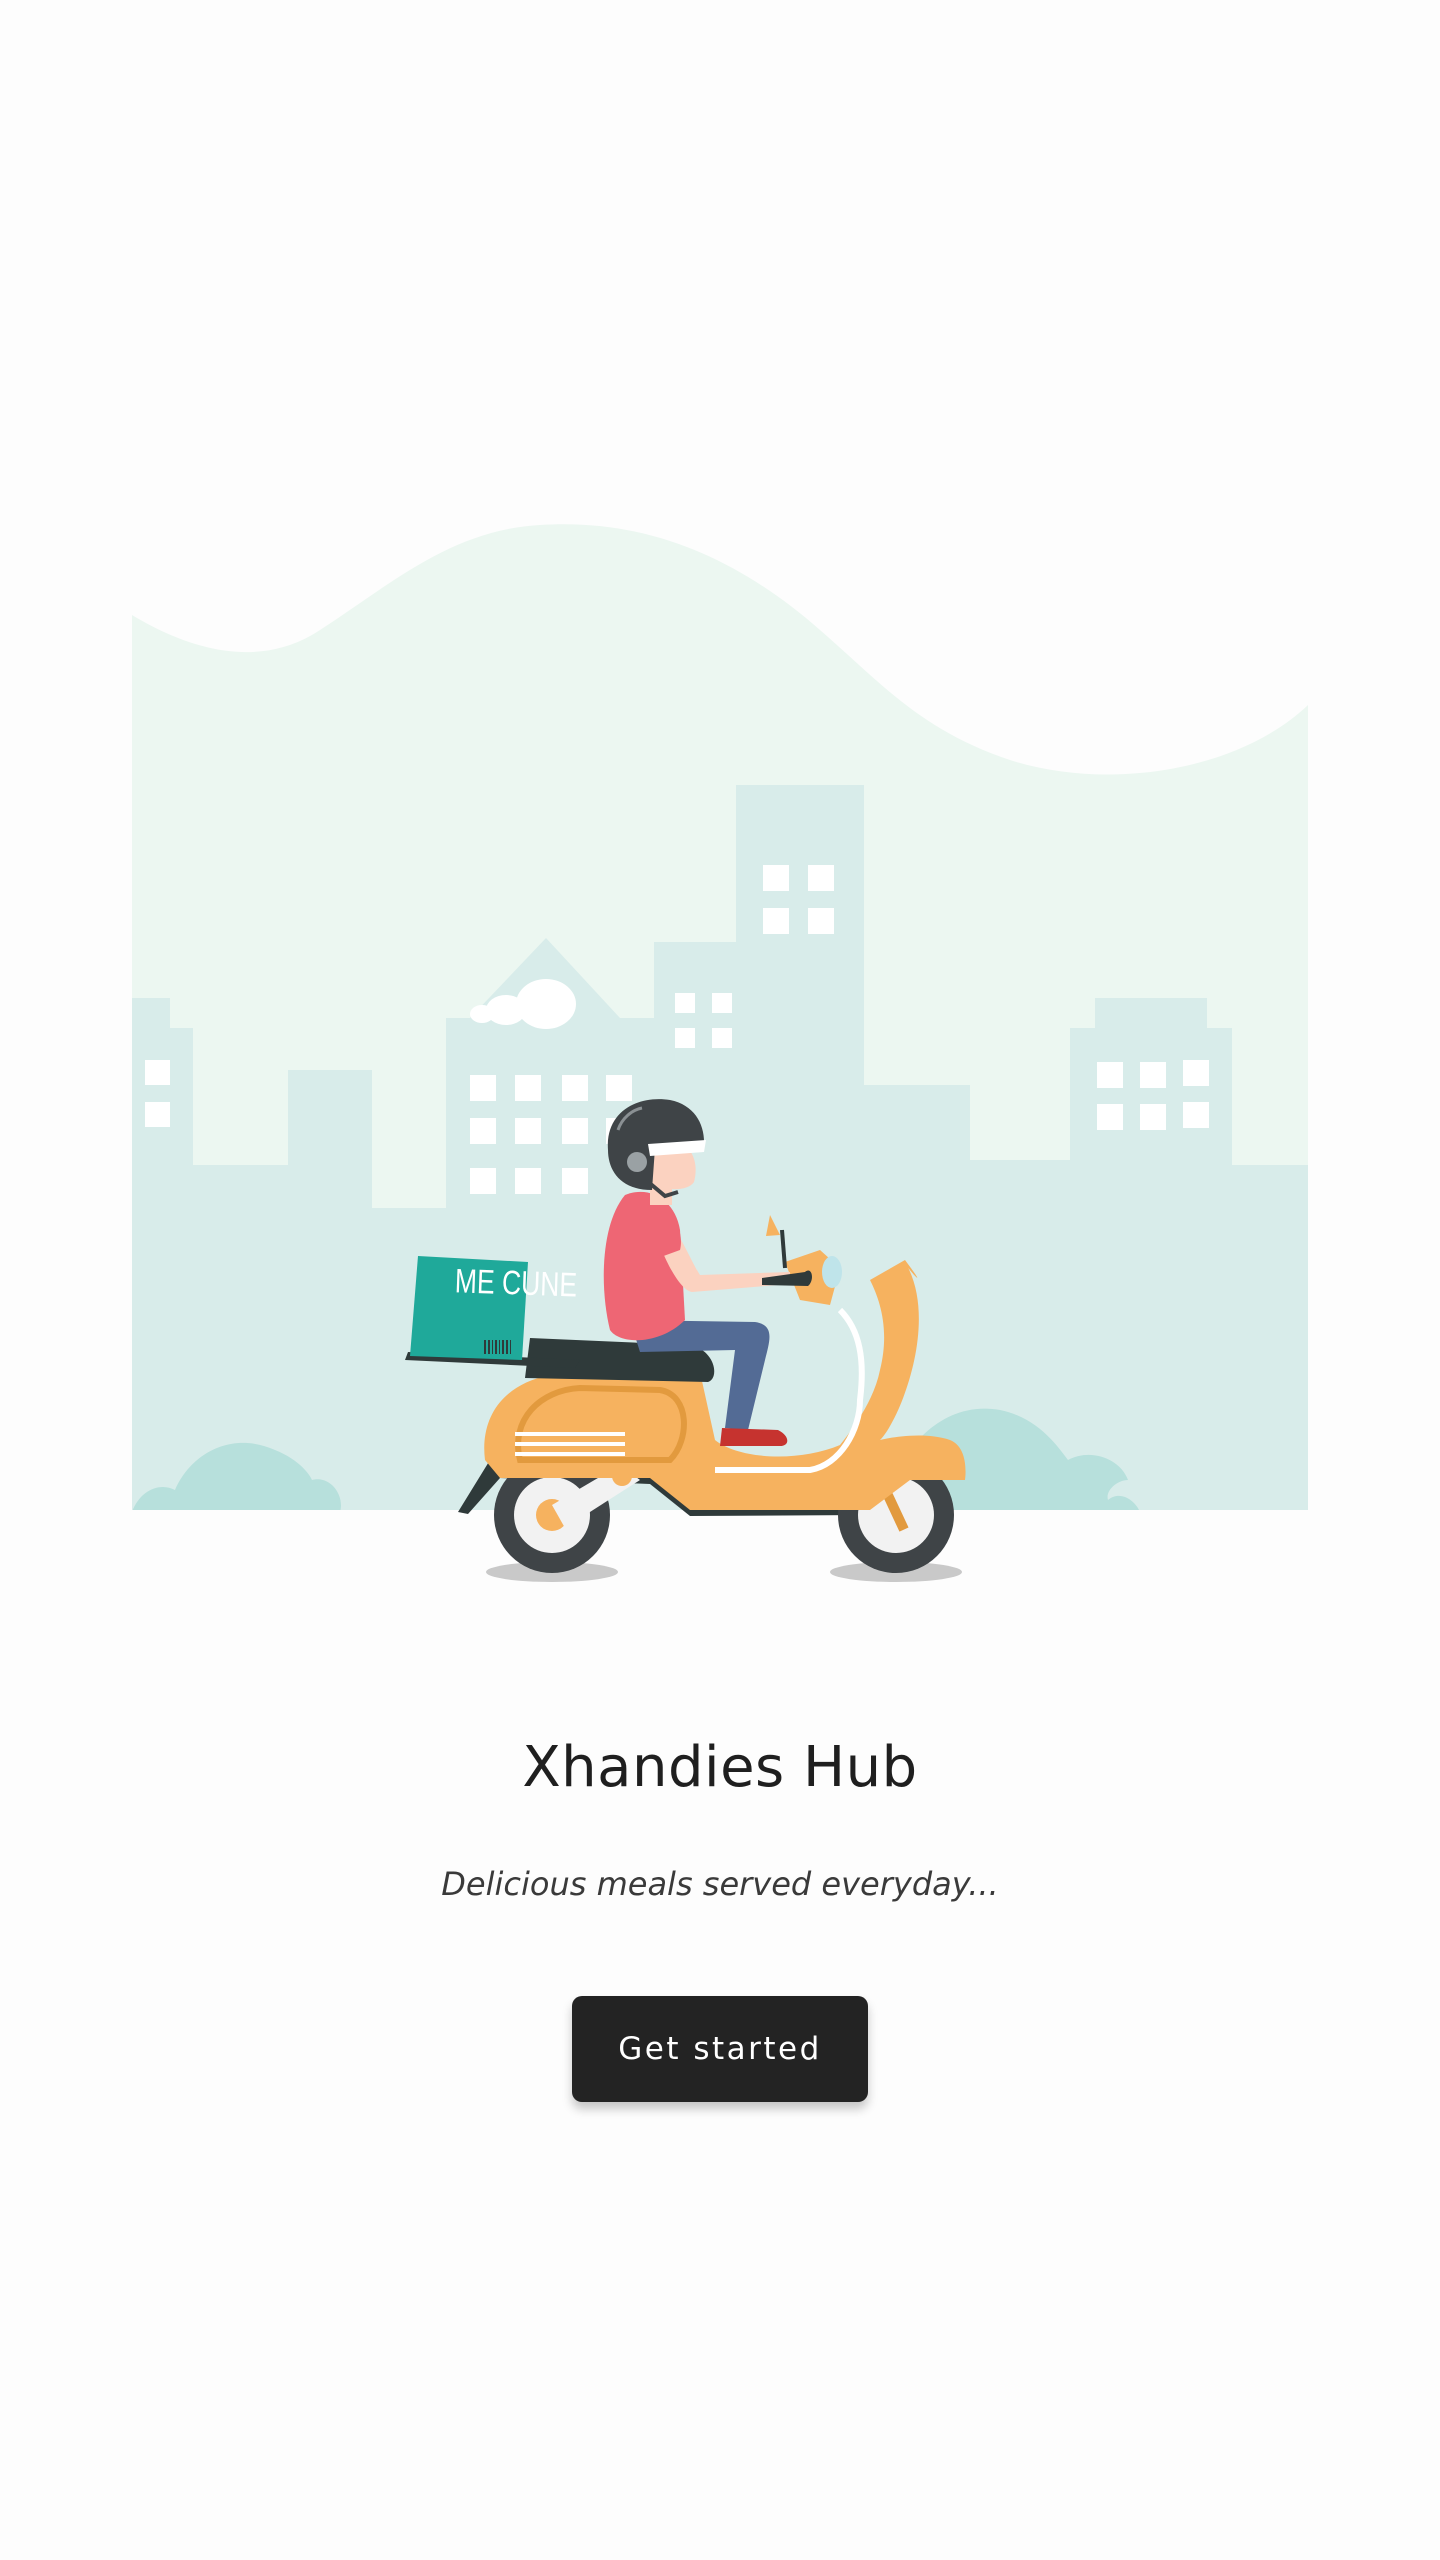 The height and width of the screenshot is (2560, 1440). Describe the element at coordinates (720, 1767) in the screenshot. I see `app-title: Xhandies Hub` at that location.